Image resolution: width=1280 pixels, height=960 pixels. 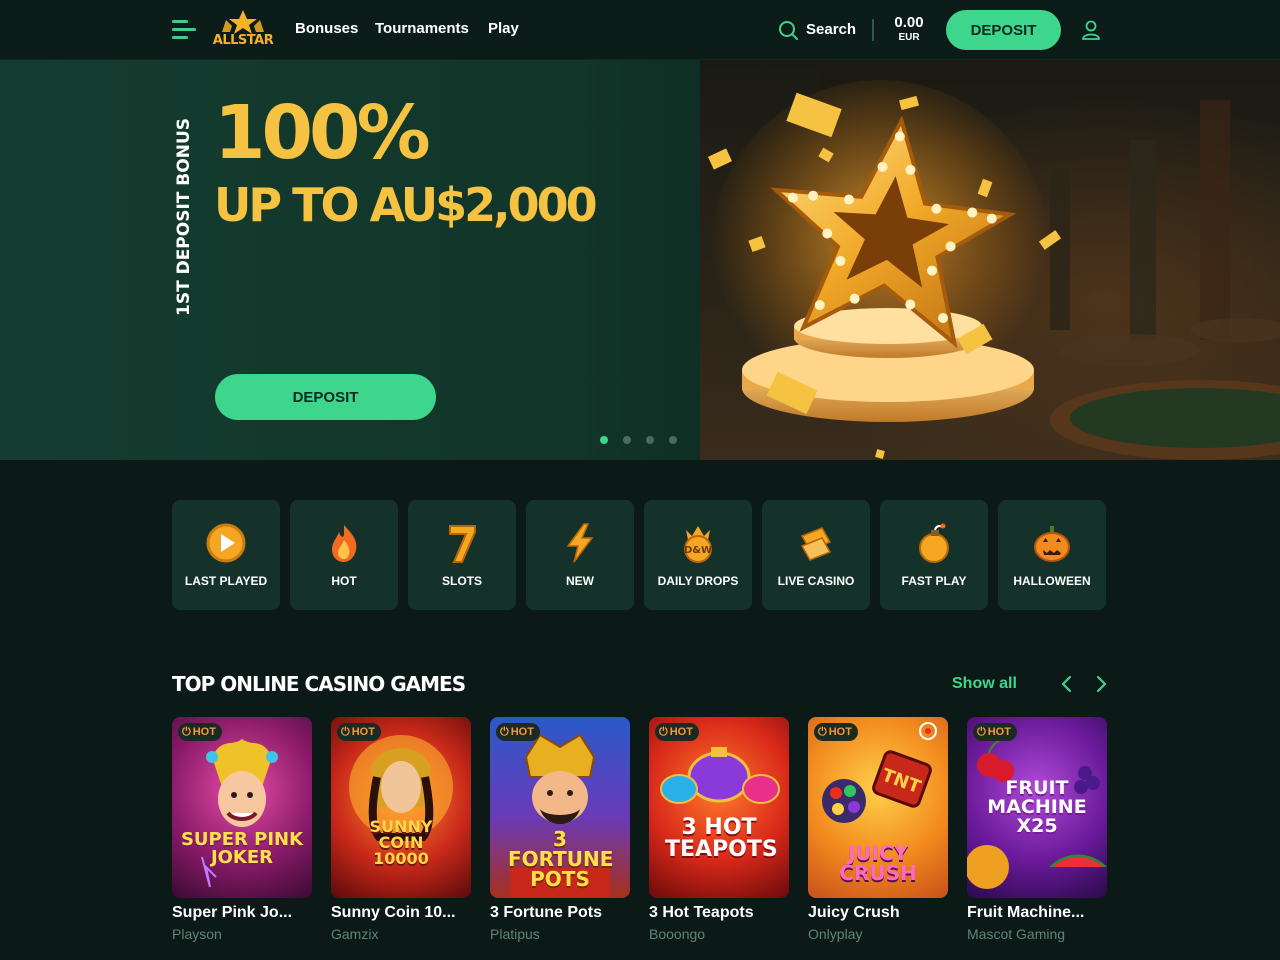 I want to click on game-provider: Gamzix, so click(x=355, y=934).